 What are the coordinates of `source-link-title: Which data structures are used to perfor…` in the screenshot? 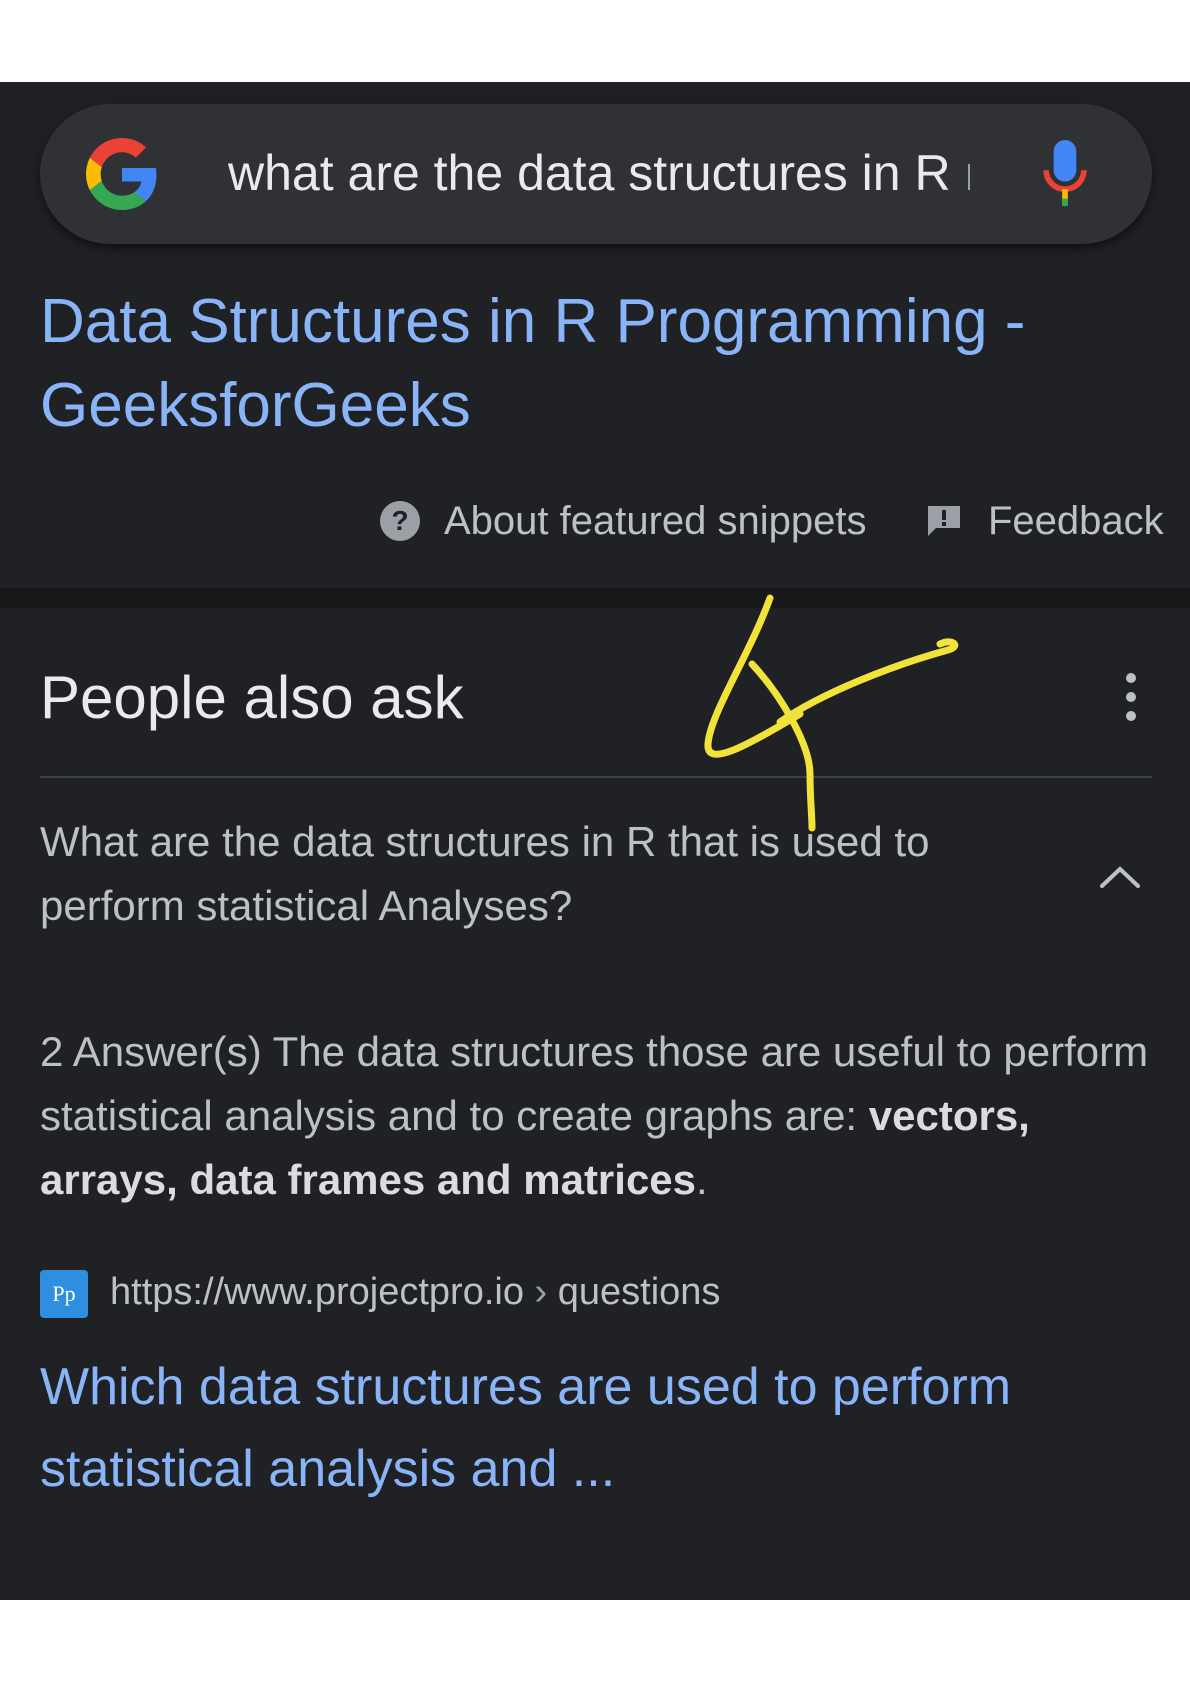 It's located at (595, 1428).